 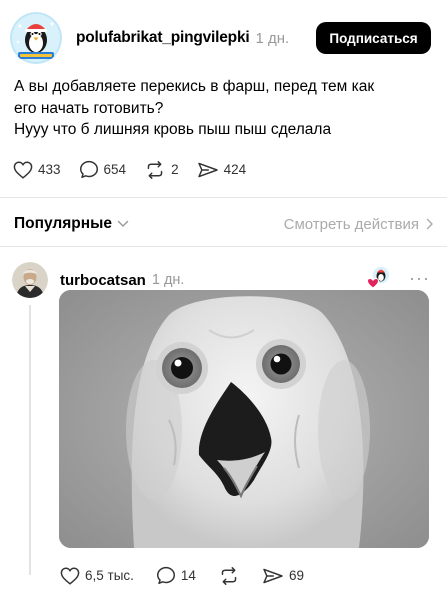 I want to click on author-avatar, so click(x=36, y=38).